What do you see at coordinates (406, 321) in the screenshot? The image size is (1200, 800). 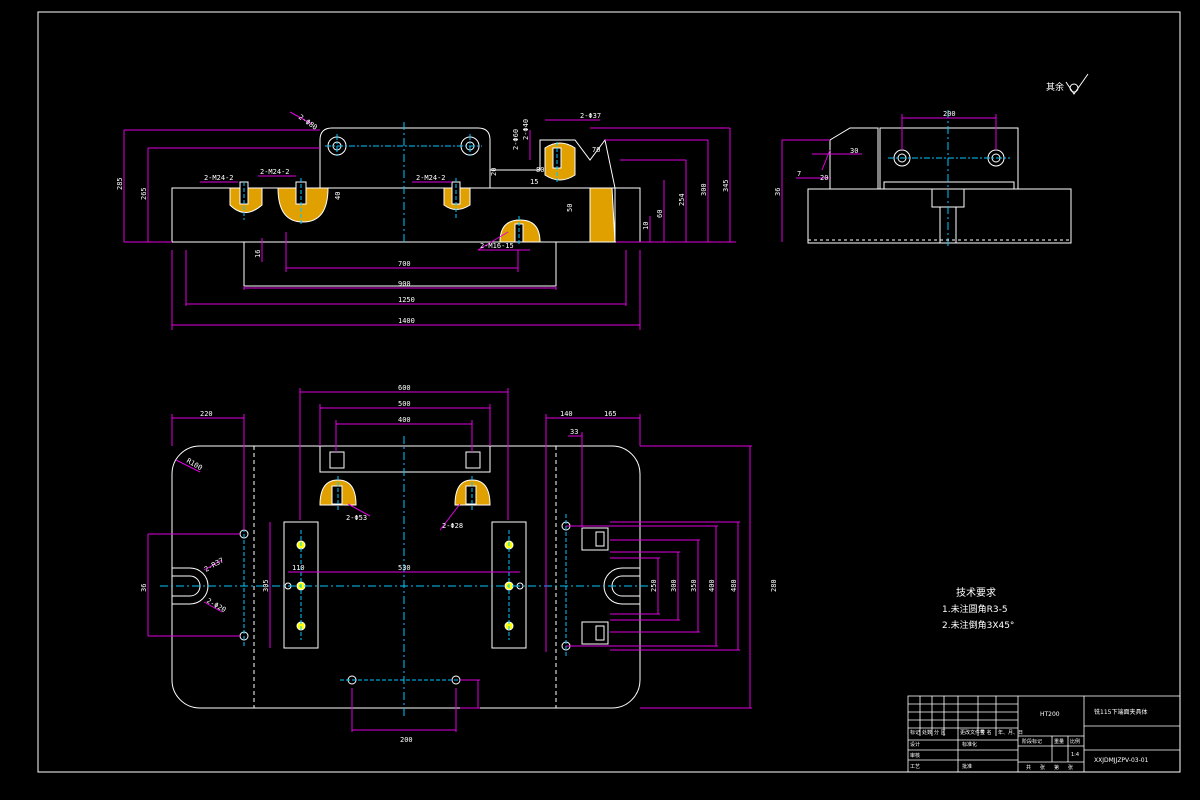 I see `dim-1400: 1400` at bounding box center [406, 321].